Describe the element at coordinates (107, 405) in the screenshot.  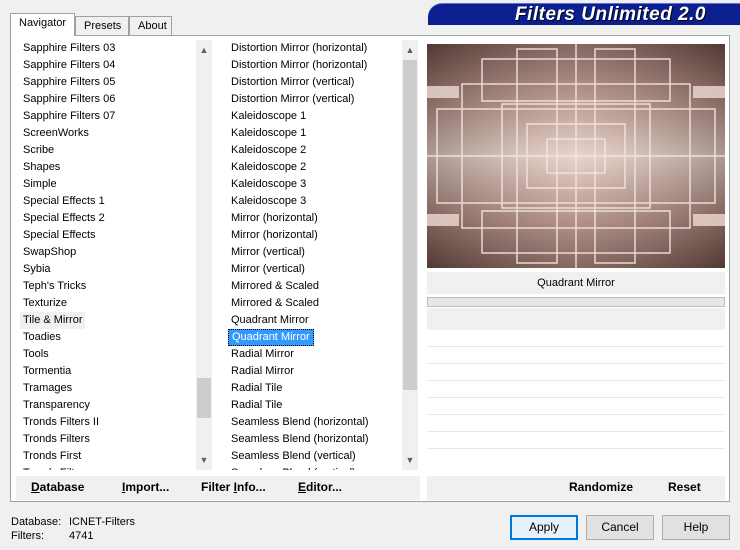
I see `category-item: Transparency` at that location.